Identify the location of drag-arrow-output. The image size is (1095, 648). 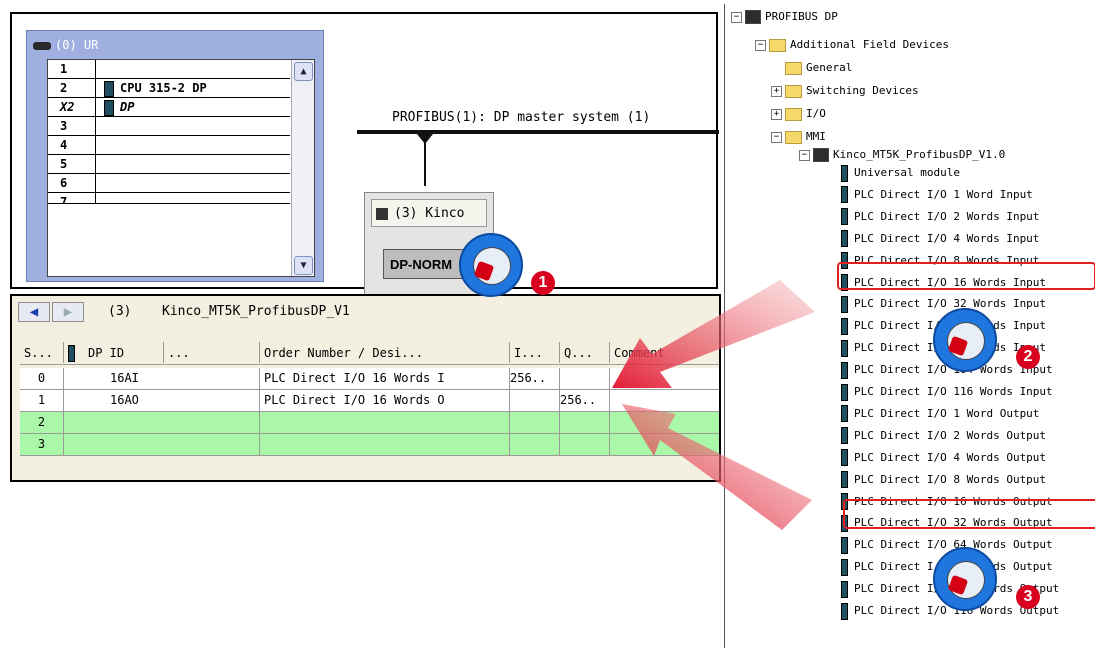
(717, 467).